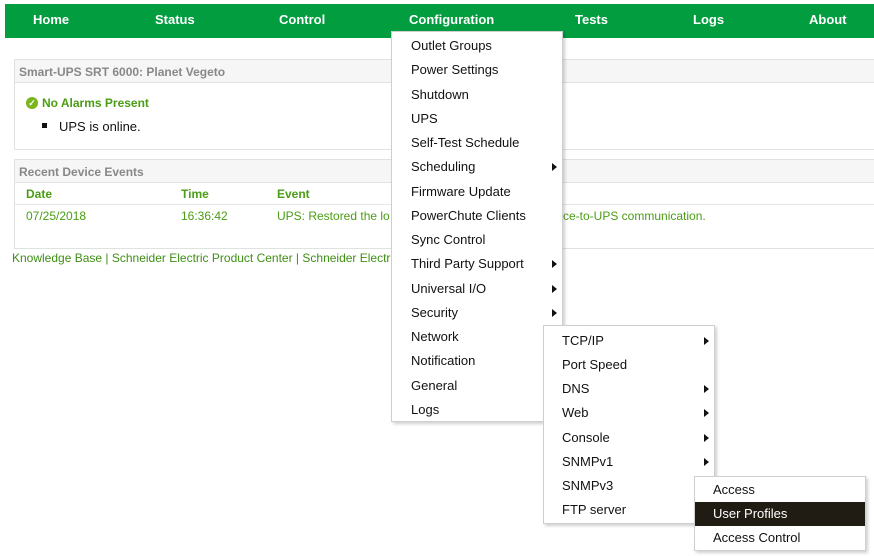 This screenshot has height=556, width=874. I want to click on nav-control: Control, so click(302, 21).